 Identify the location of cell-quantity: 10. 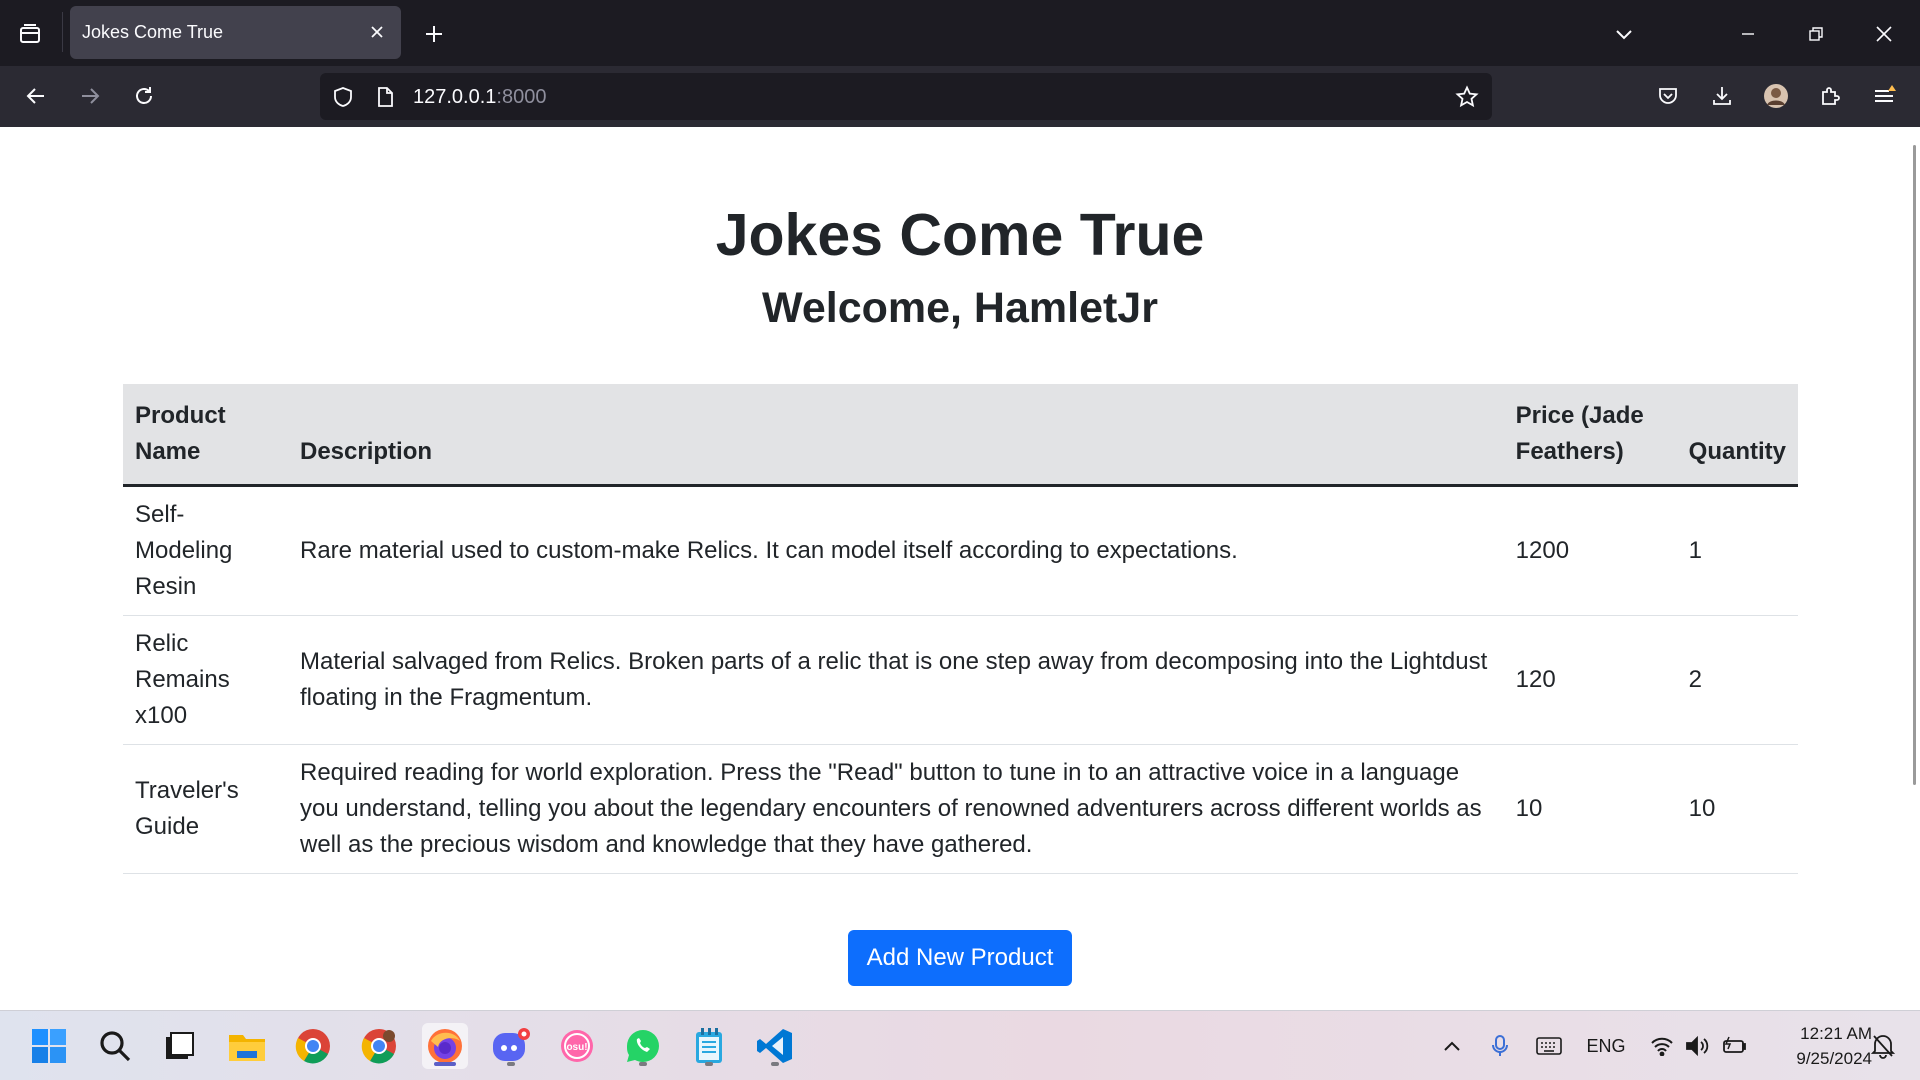
(1737, 809).